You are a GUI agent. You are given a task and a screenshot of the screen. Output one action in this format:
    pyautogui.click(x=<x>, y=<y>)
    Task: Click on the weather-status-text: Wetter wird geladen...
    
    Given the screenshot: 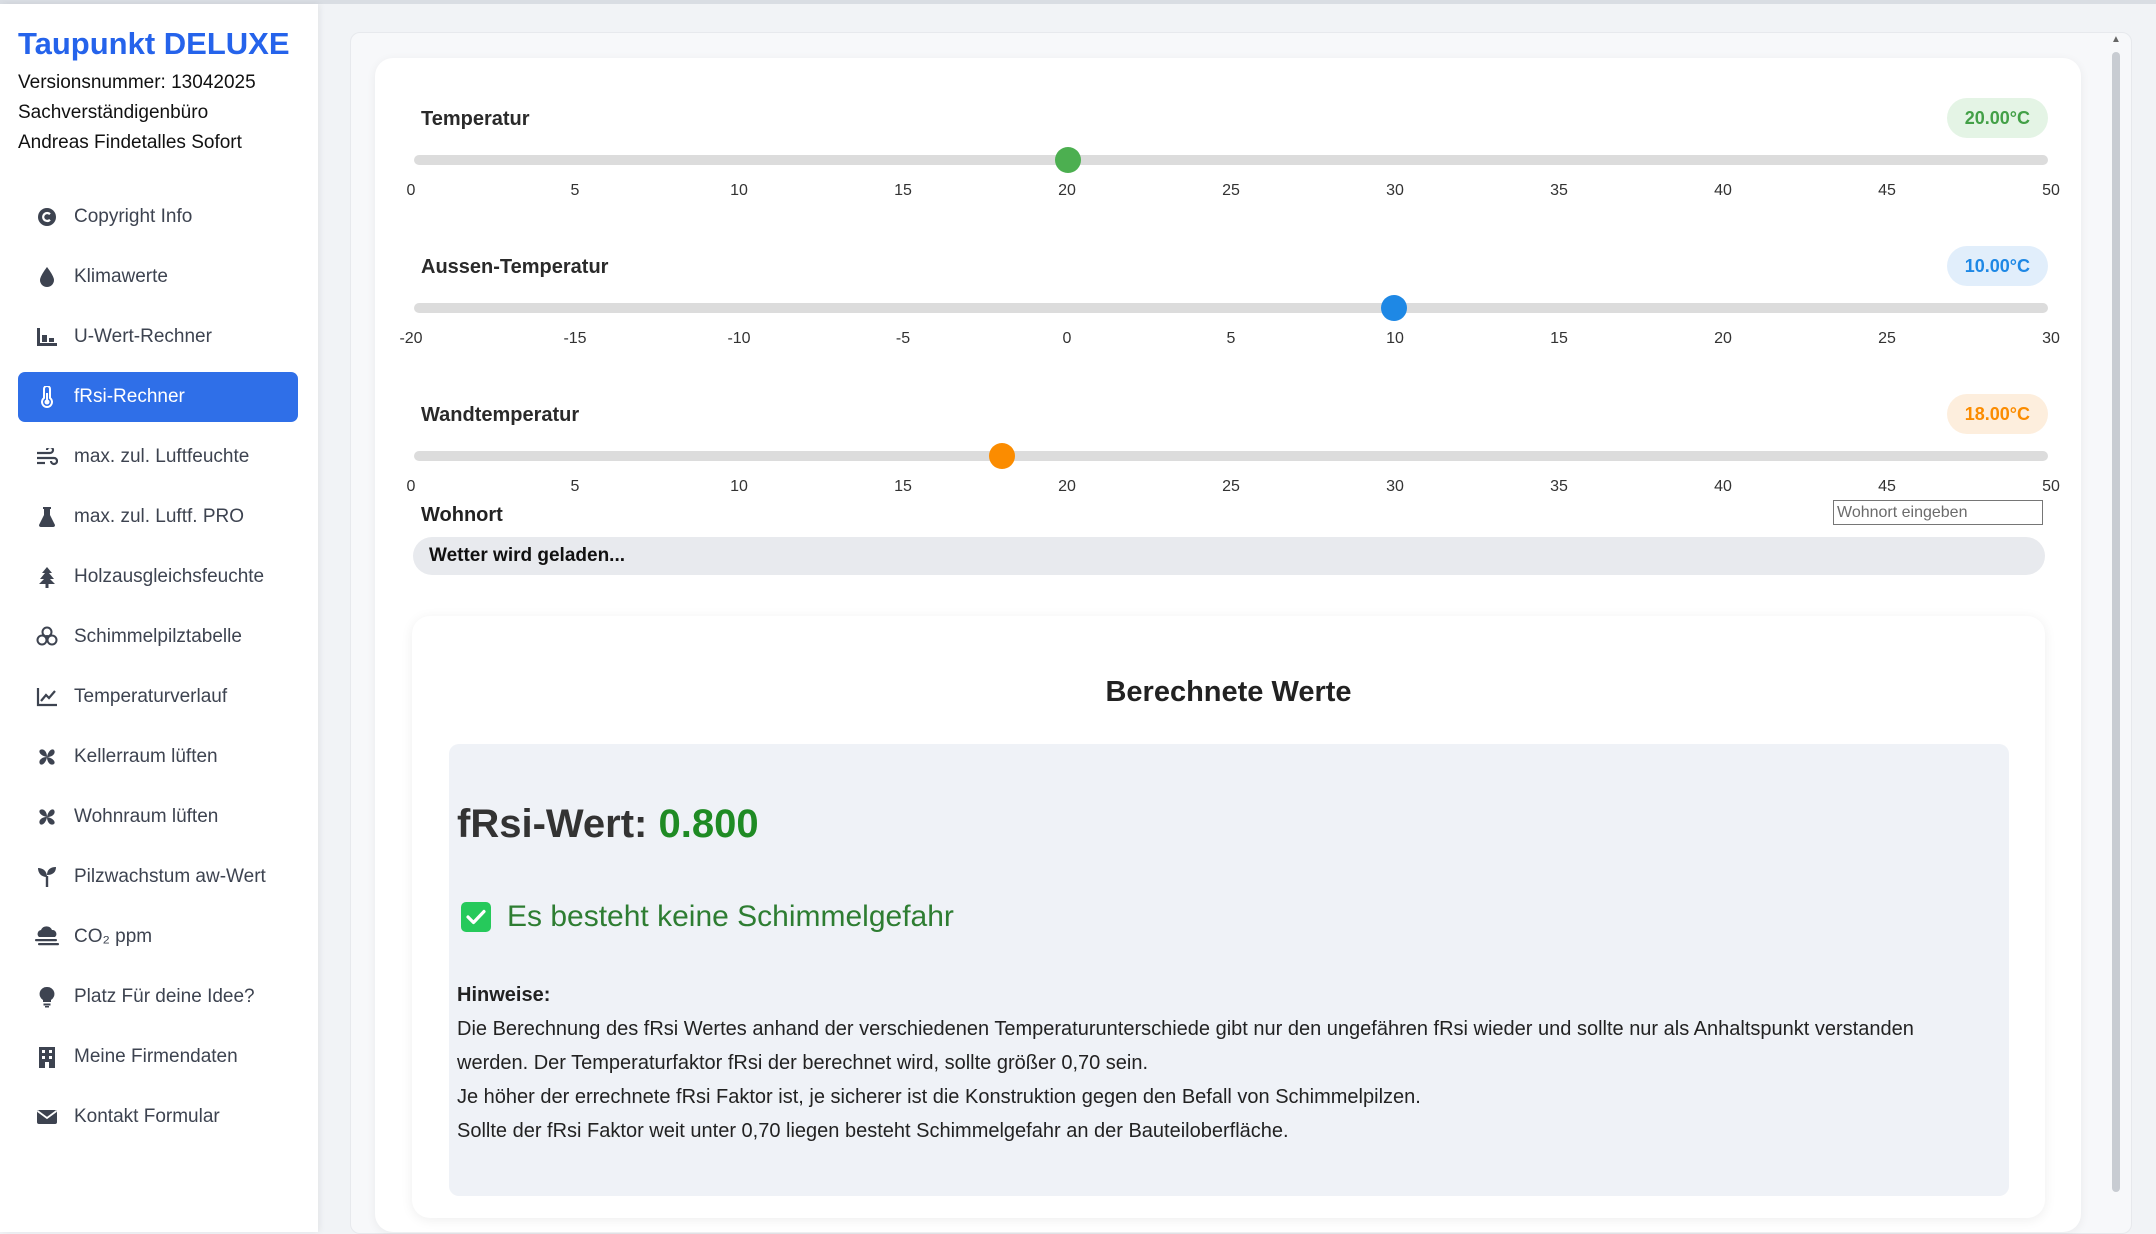 What is the action you would take?
    pyautogui.click(x=527, y=555)
    